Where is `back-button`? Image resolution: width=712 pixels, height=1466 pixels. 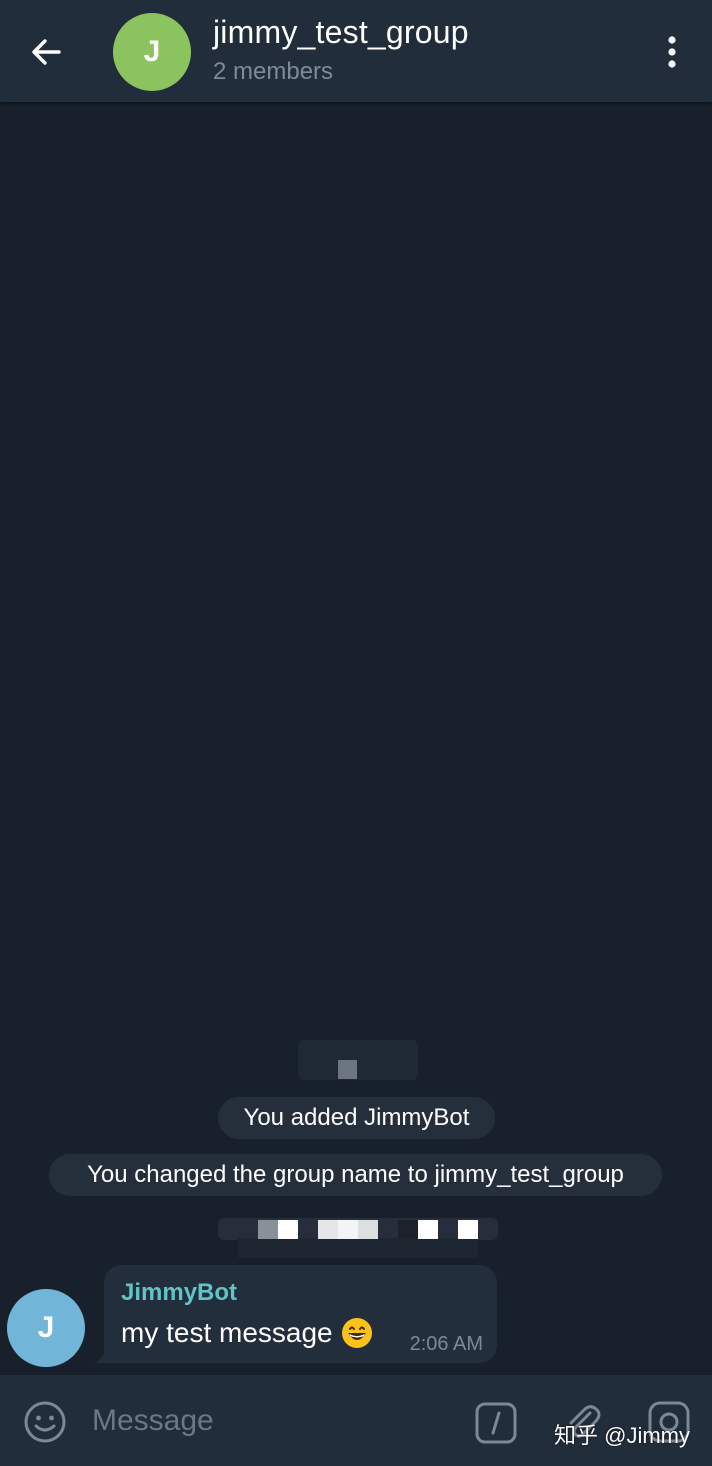 back-button is located at coordinates (46, 52).